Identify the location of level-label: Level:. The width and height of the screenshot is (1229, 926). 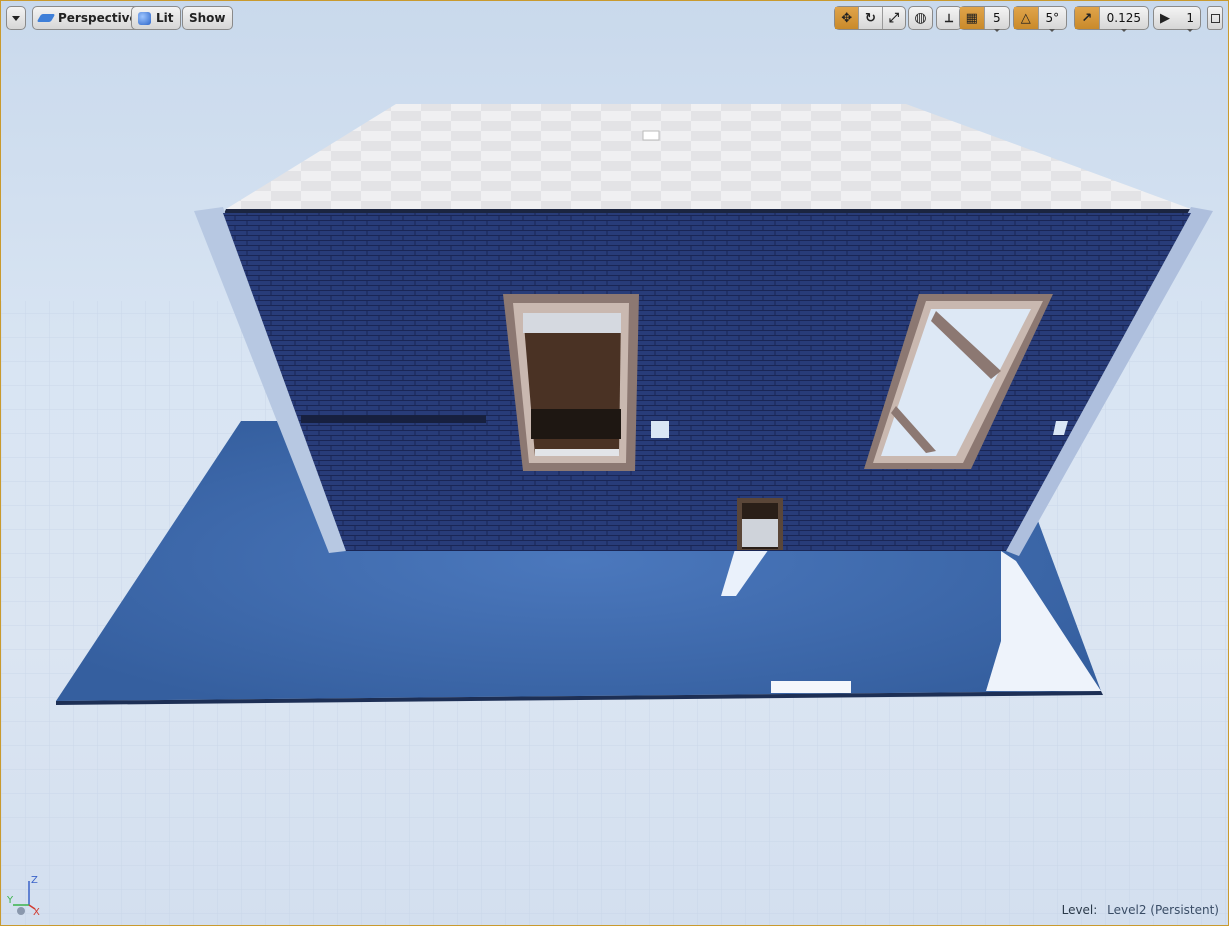
(1079, 910).